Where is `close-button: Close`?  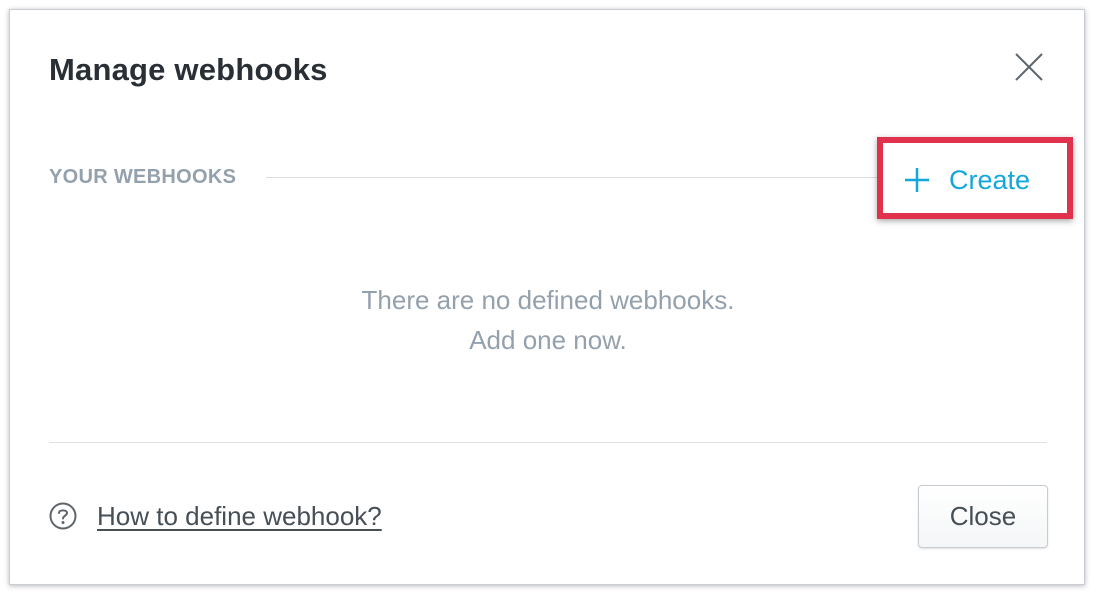
close-button: Close is located at coordinates (983, 516).